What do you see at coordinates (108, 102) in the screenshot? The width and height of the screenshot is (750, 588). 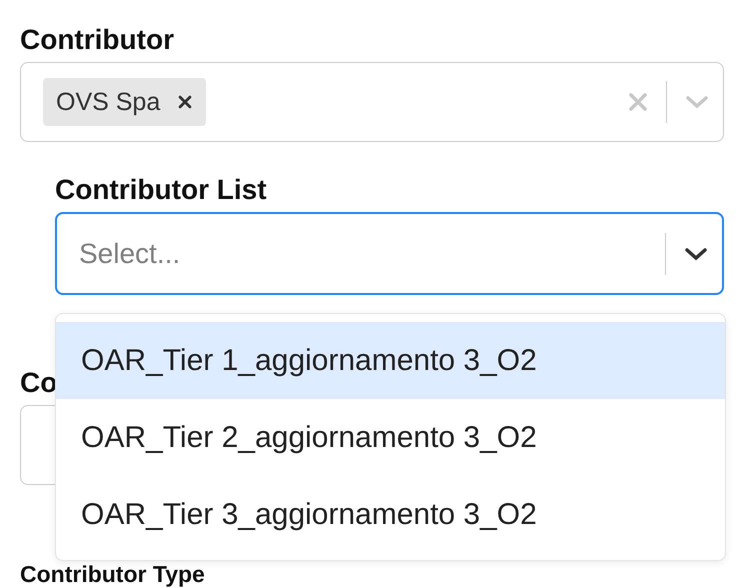 I see `tag-label: OVS Spa` at bounding box center [108, 102].